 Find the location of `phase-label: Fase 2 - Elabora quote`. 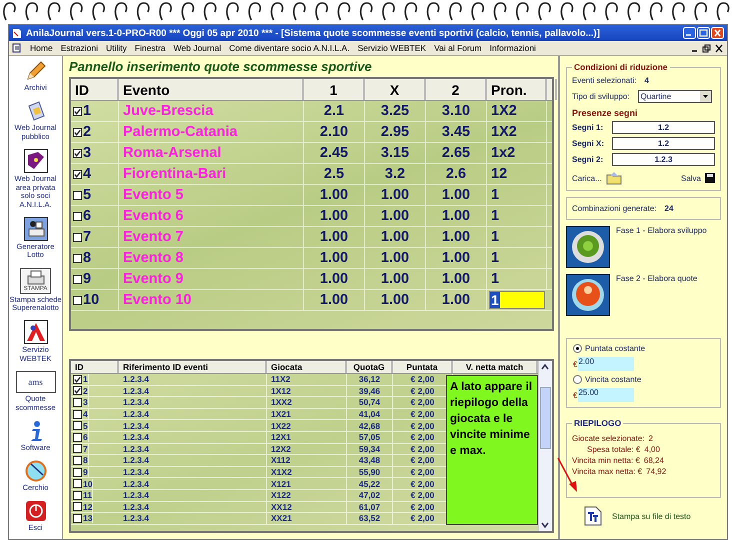

phase-label: Fase 2 - Elabora quote is located at coordinates (657, 278).